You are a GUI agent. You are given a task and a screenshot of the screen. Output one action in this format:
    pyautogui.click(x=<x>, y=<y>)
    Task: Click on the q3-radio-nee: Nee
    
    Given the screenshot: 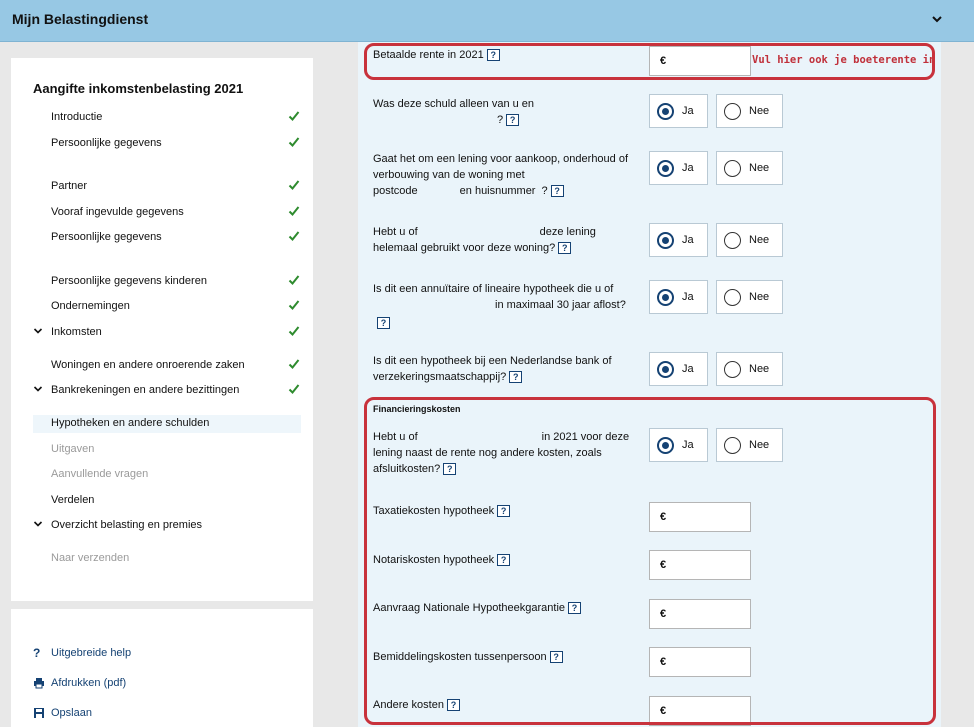 What is the action you would take?
    pyautogui.click(x=749, y=240)
    